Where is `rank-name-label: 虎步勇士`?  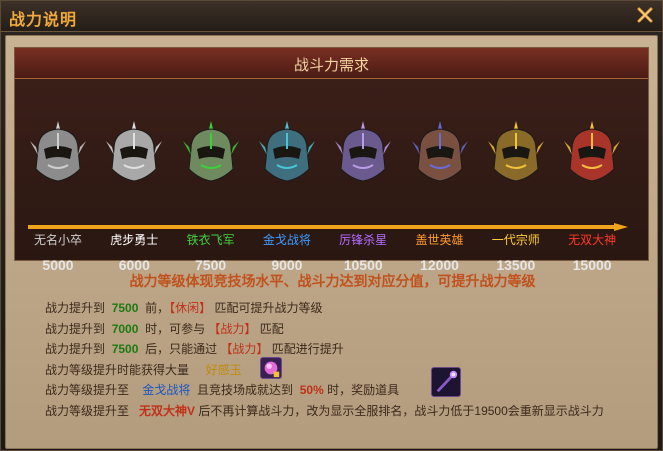
rank-name-label: 虎步勇士 is located at coordinates (134, 240).